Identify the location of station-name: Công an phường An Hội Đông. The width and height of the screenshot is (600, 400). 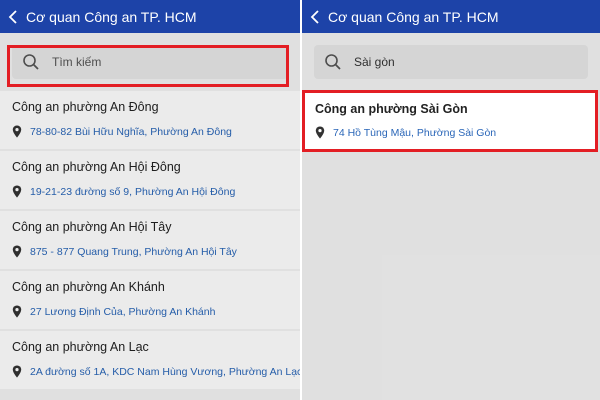
(96, 167).